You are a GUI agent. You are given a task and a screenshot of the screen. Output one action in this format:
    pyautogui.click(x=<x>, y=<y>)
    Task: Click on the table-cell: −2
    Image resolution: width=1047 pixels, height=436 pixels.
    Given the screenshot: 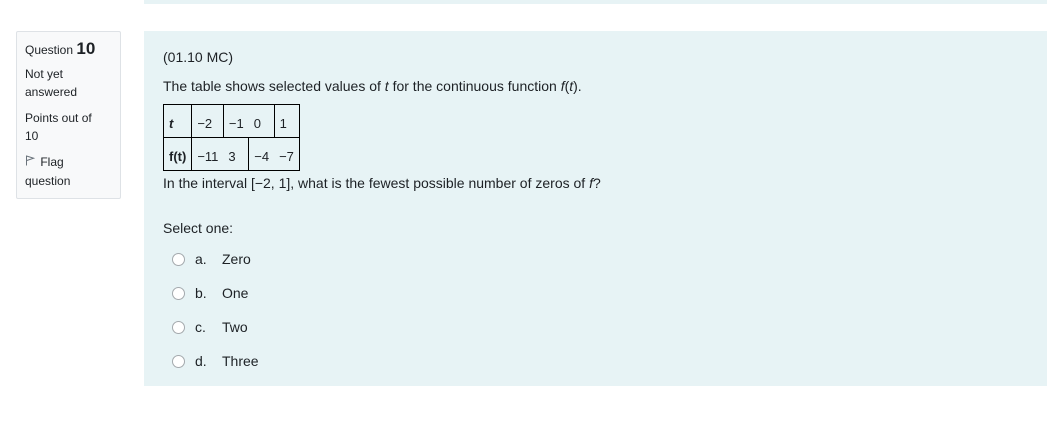 What is the action you would take?
    pyautogui.click(x=207, y=121)
    